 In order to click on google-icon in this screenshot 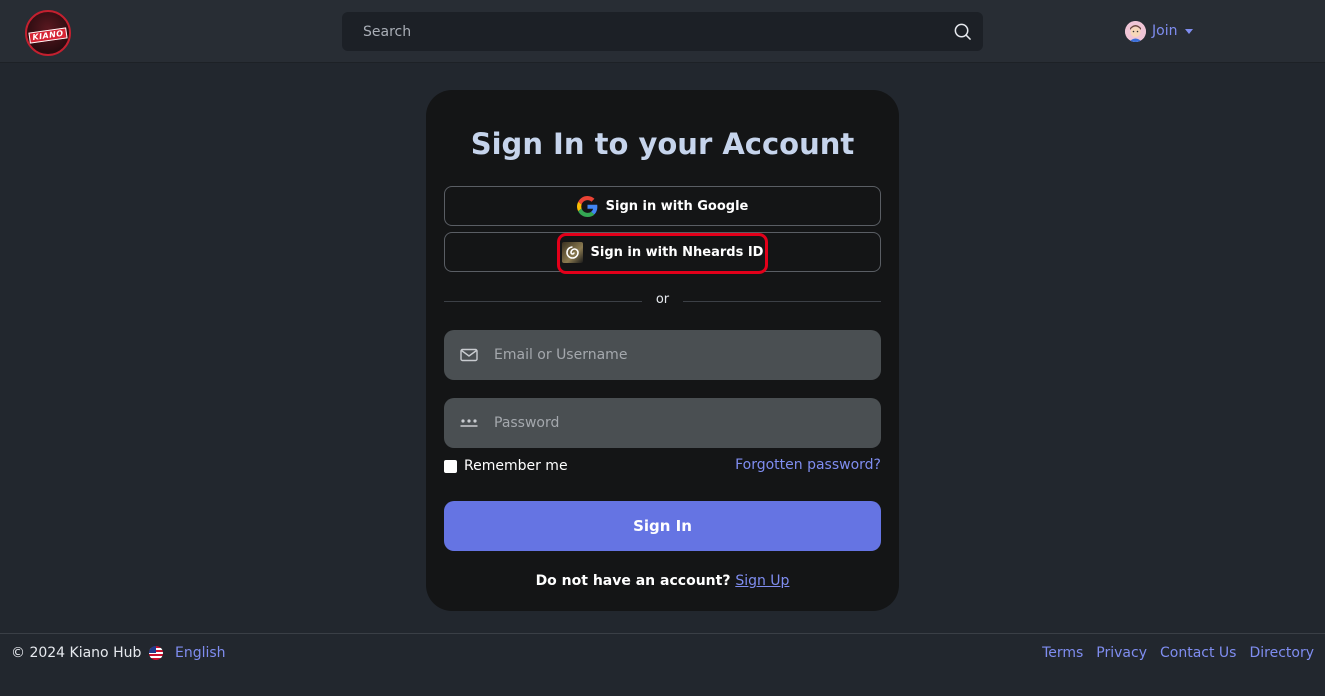, I will do `click(586, 206)`.